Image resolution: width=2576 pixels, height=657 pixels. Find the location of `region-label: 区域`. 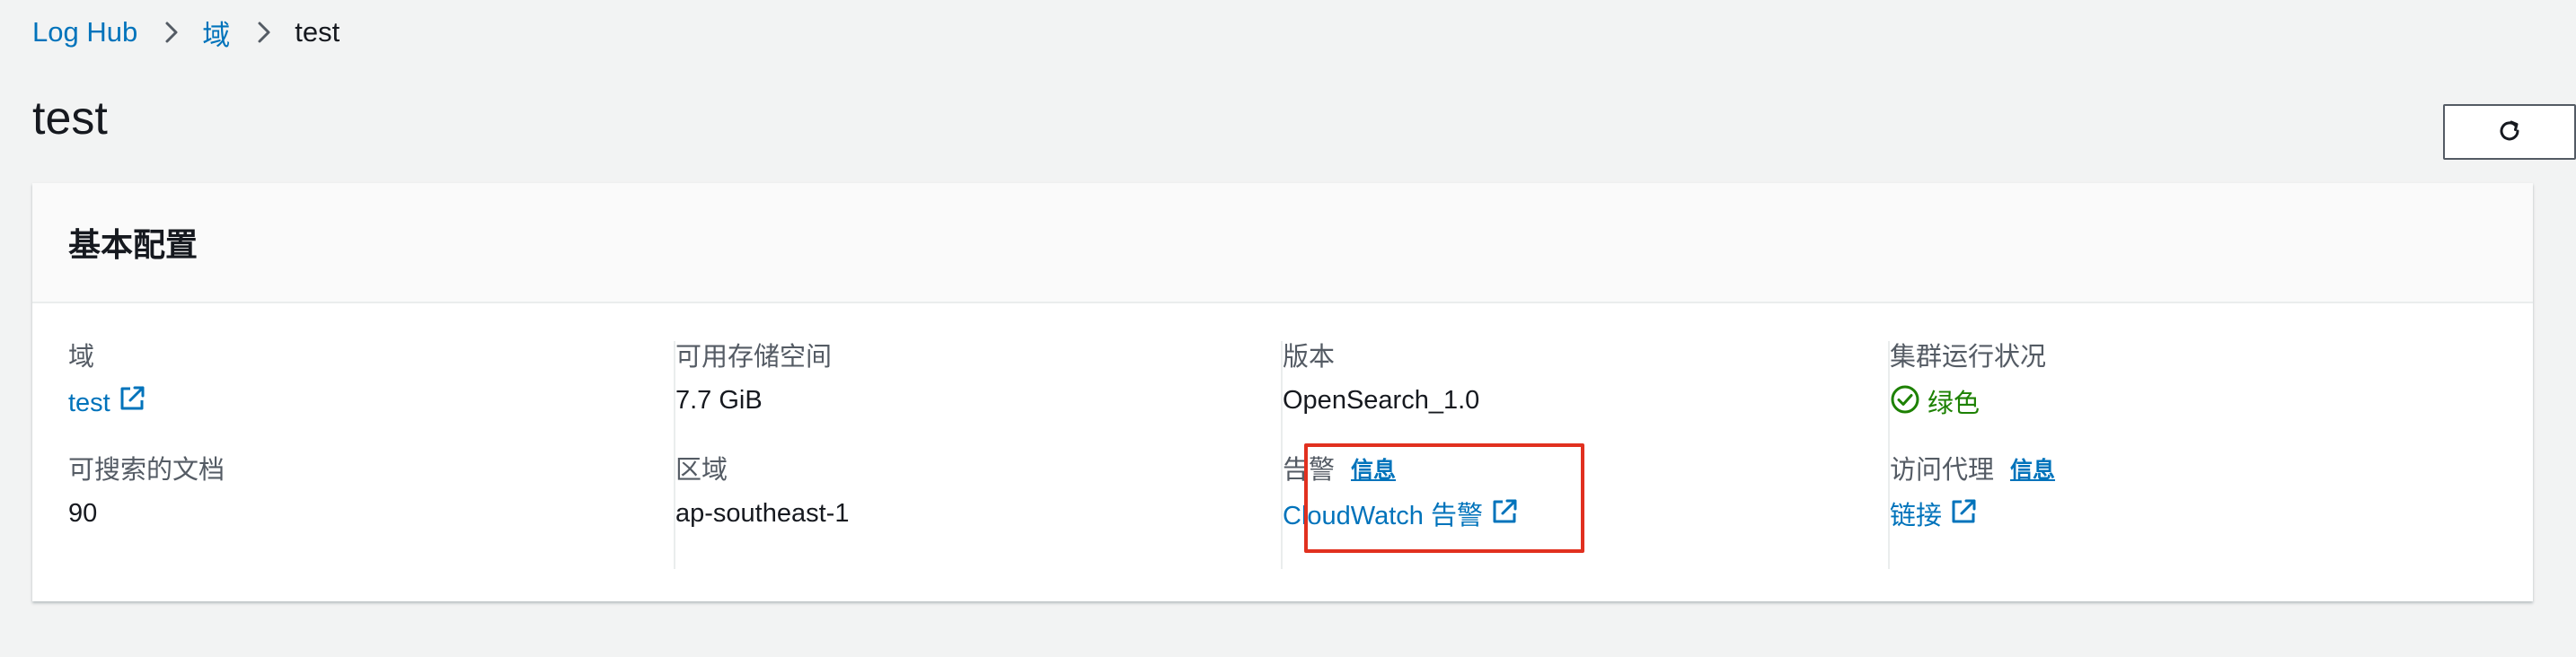

region-label: 区域 is located at coordinates (701, 471).